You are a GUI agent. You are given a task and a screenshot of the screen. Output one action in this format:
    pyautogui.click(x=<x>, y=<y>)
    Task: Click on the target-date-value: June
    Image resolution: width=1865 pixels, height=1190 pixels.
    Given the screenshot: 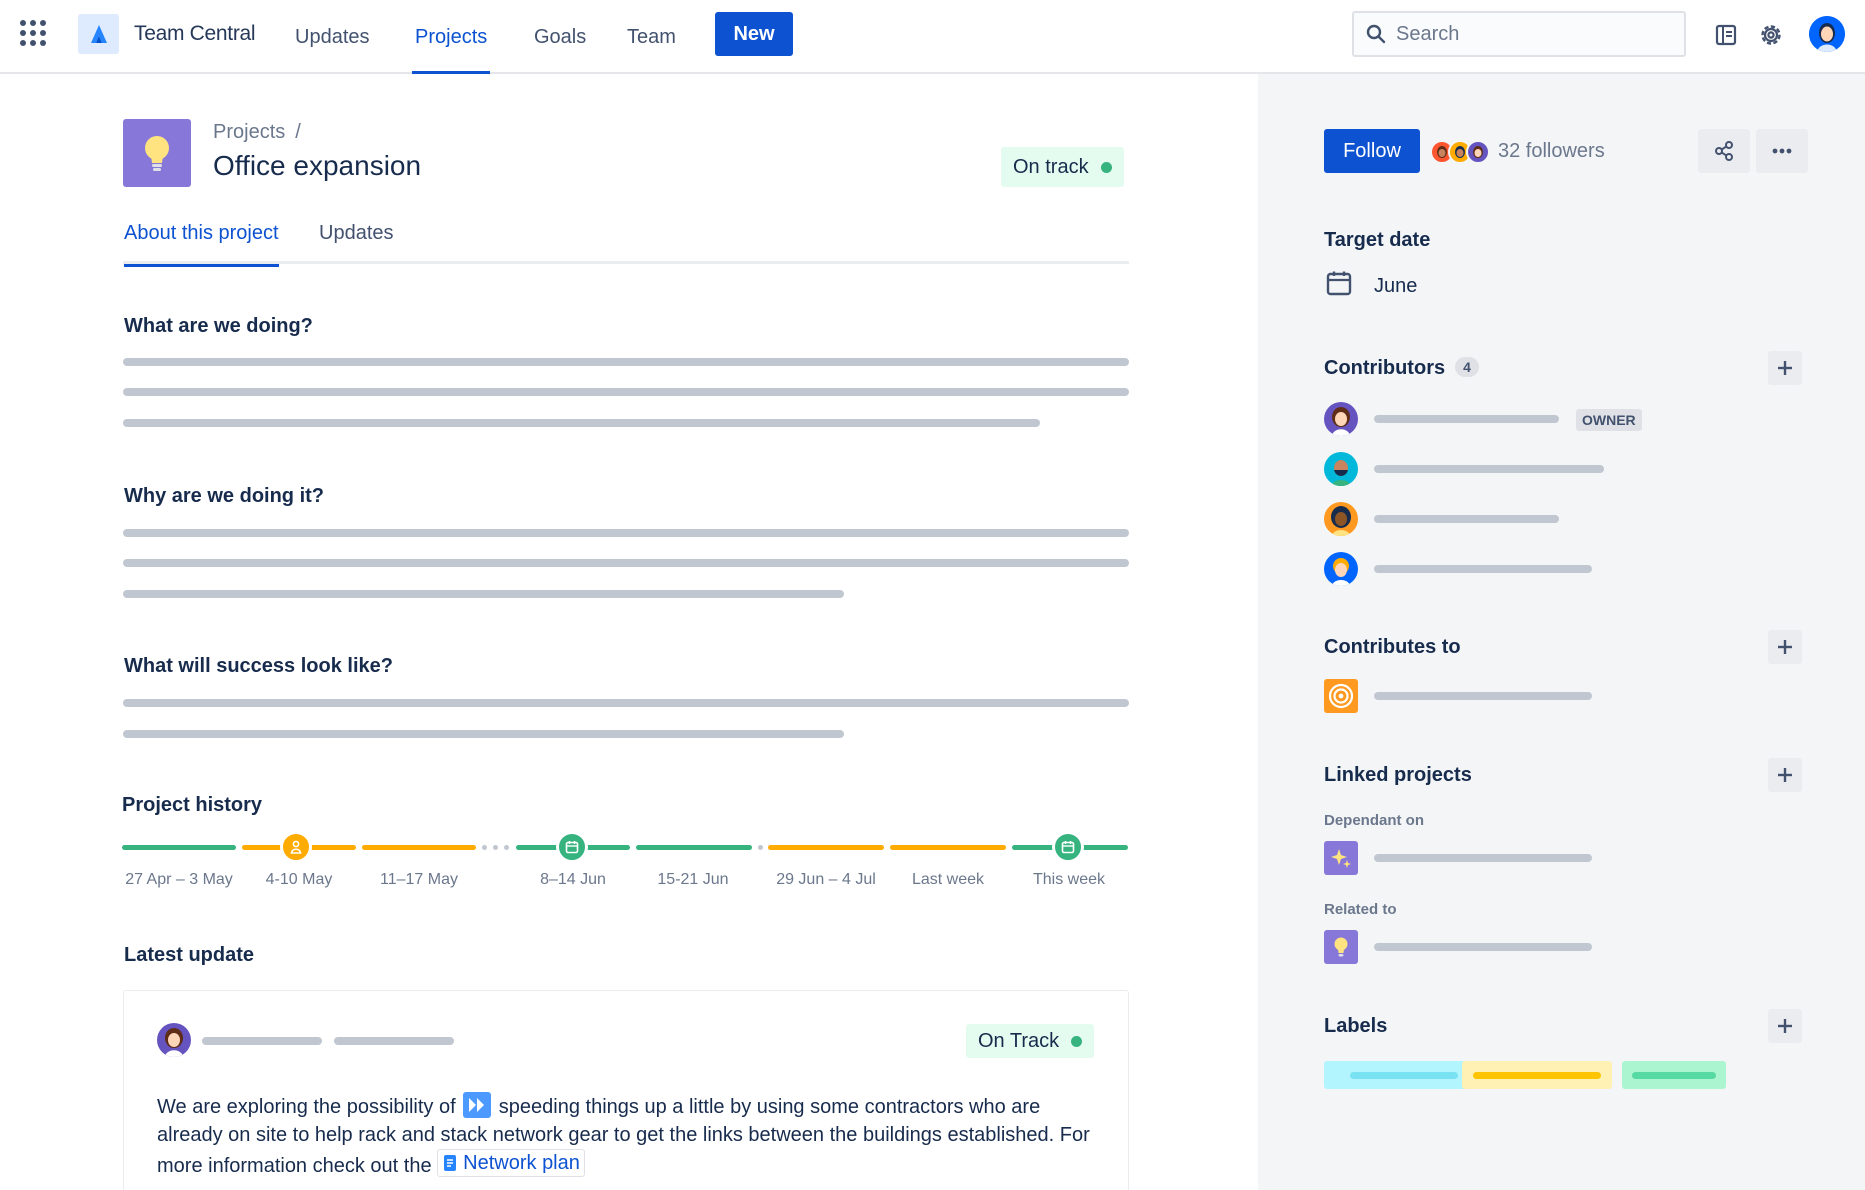 What is the action you would take?
    pyautogui.click(x=1395, y=286)
    